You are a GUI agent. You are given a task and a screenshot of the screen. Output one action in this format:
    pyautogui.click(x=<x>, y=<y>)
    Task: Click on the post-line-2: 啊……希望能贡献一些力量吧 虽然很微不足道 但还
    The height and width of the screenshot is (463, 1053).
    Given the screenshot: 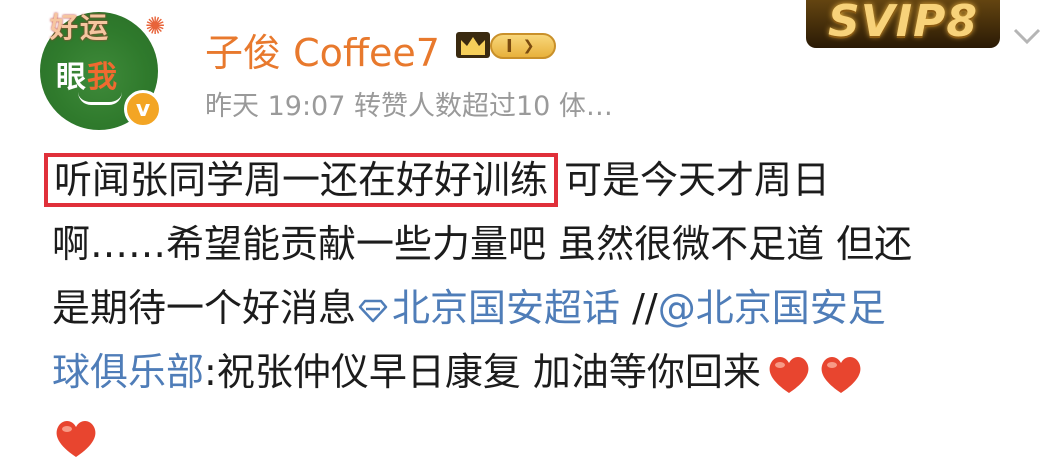 What is the action you would take?
    pyautogui.click(x=482, y=244)
    